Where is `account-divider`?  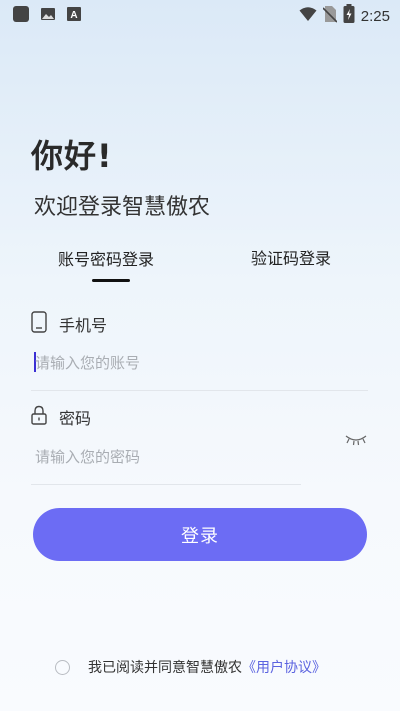 account-divider is located at coordinates (199, 390).